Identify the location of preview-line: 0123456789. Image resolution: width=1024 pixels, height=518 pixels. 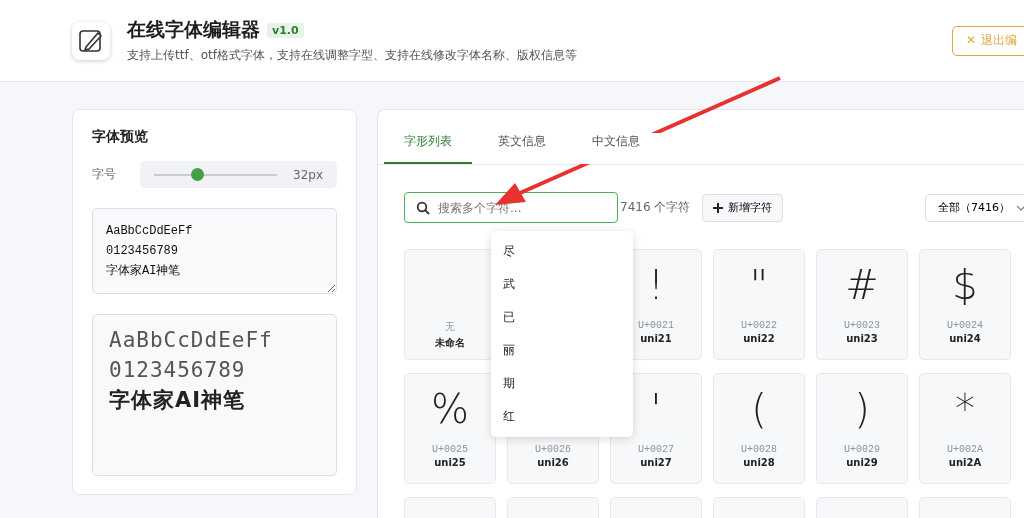
(177, 370).